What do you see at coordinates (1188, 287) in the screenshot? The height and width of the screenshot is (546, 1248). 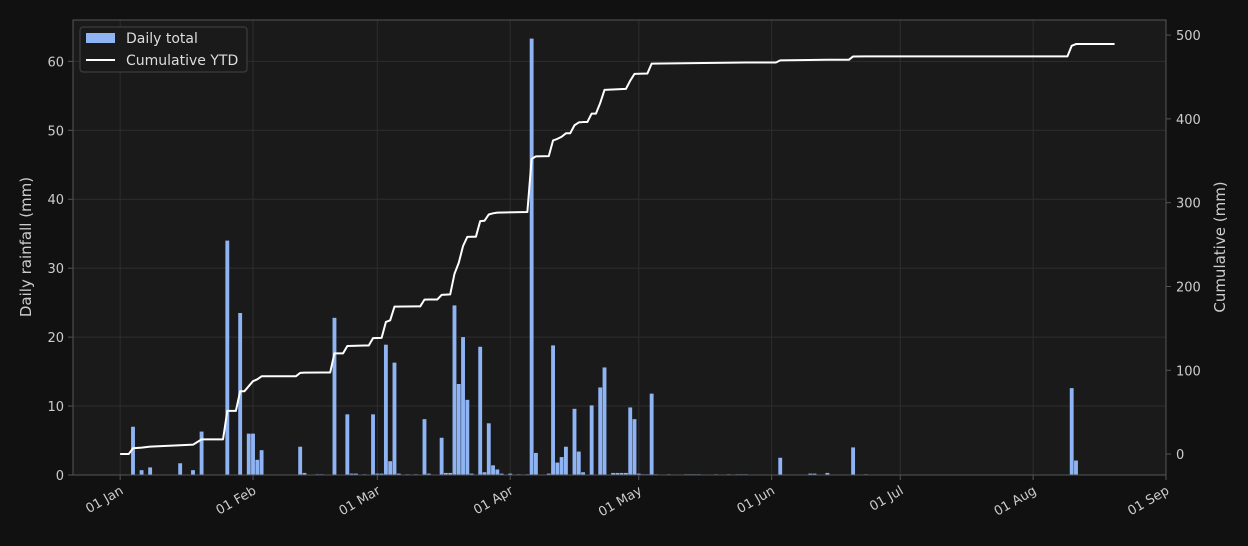 I see `y2-tick-label: 200` at bounding box center [1188, 287].